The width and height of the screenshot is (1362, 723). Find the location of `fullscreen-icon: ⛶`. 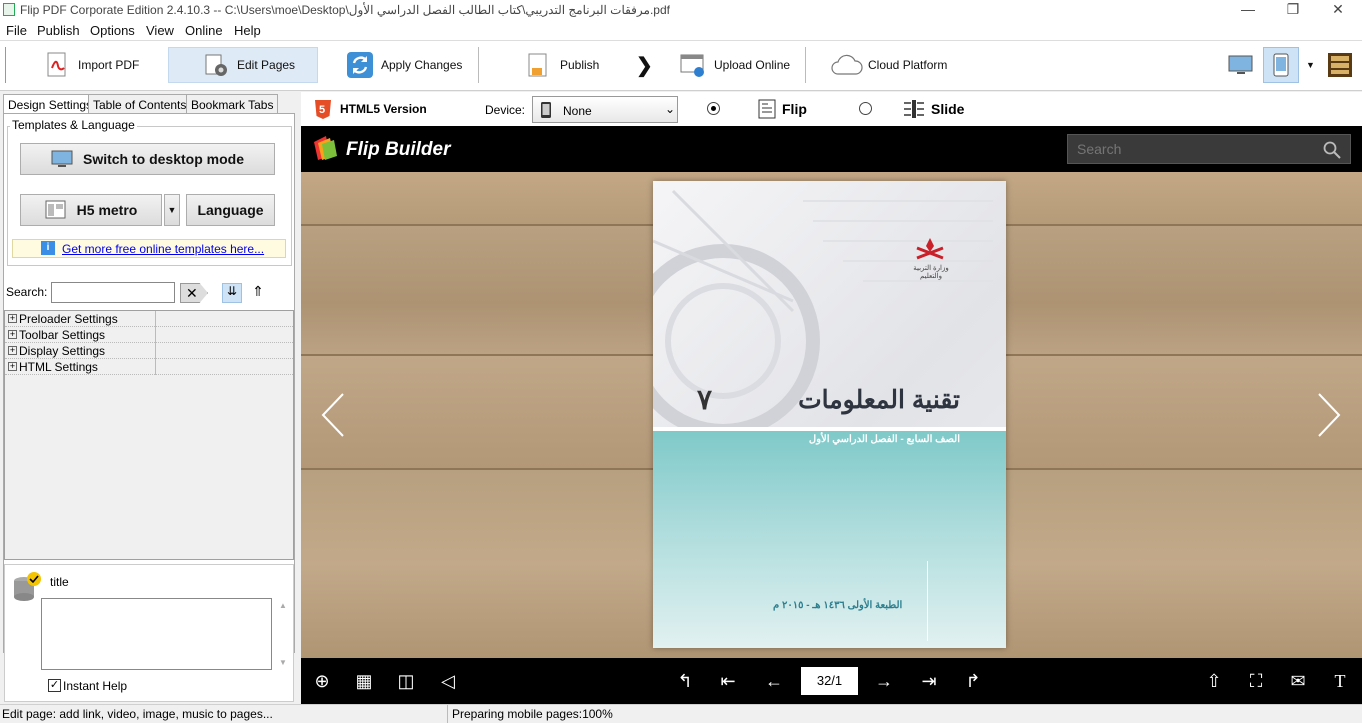

fullscreen-icon: ⛶ is located at coordinates (1256, 681).